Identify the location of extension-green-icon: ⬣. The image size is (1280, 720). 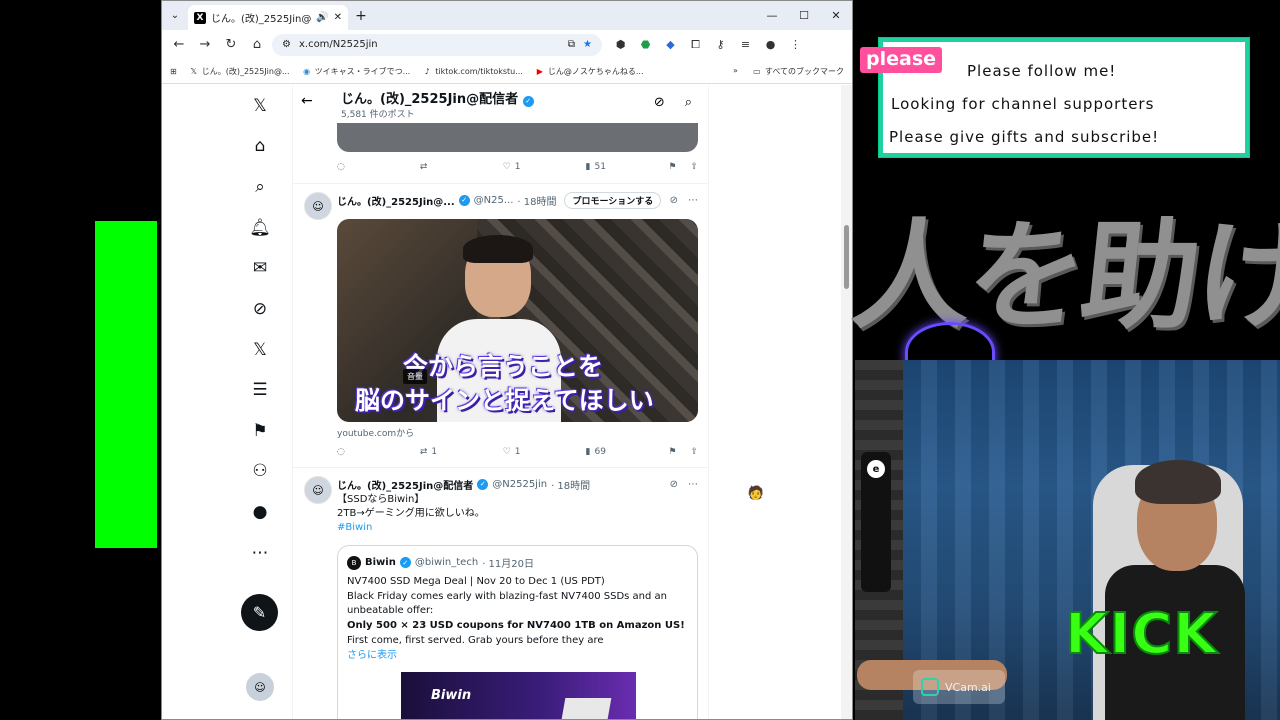
(645, 45).